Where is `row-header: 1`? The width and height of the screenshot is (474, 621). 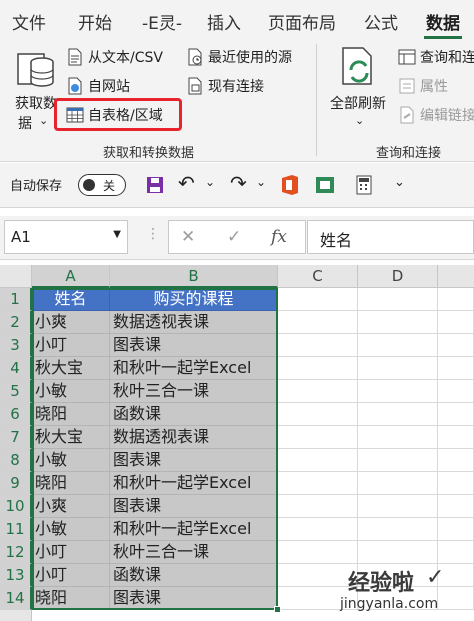
row-header: 1 is located at coordinates (16, 299).